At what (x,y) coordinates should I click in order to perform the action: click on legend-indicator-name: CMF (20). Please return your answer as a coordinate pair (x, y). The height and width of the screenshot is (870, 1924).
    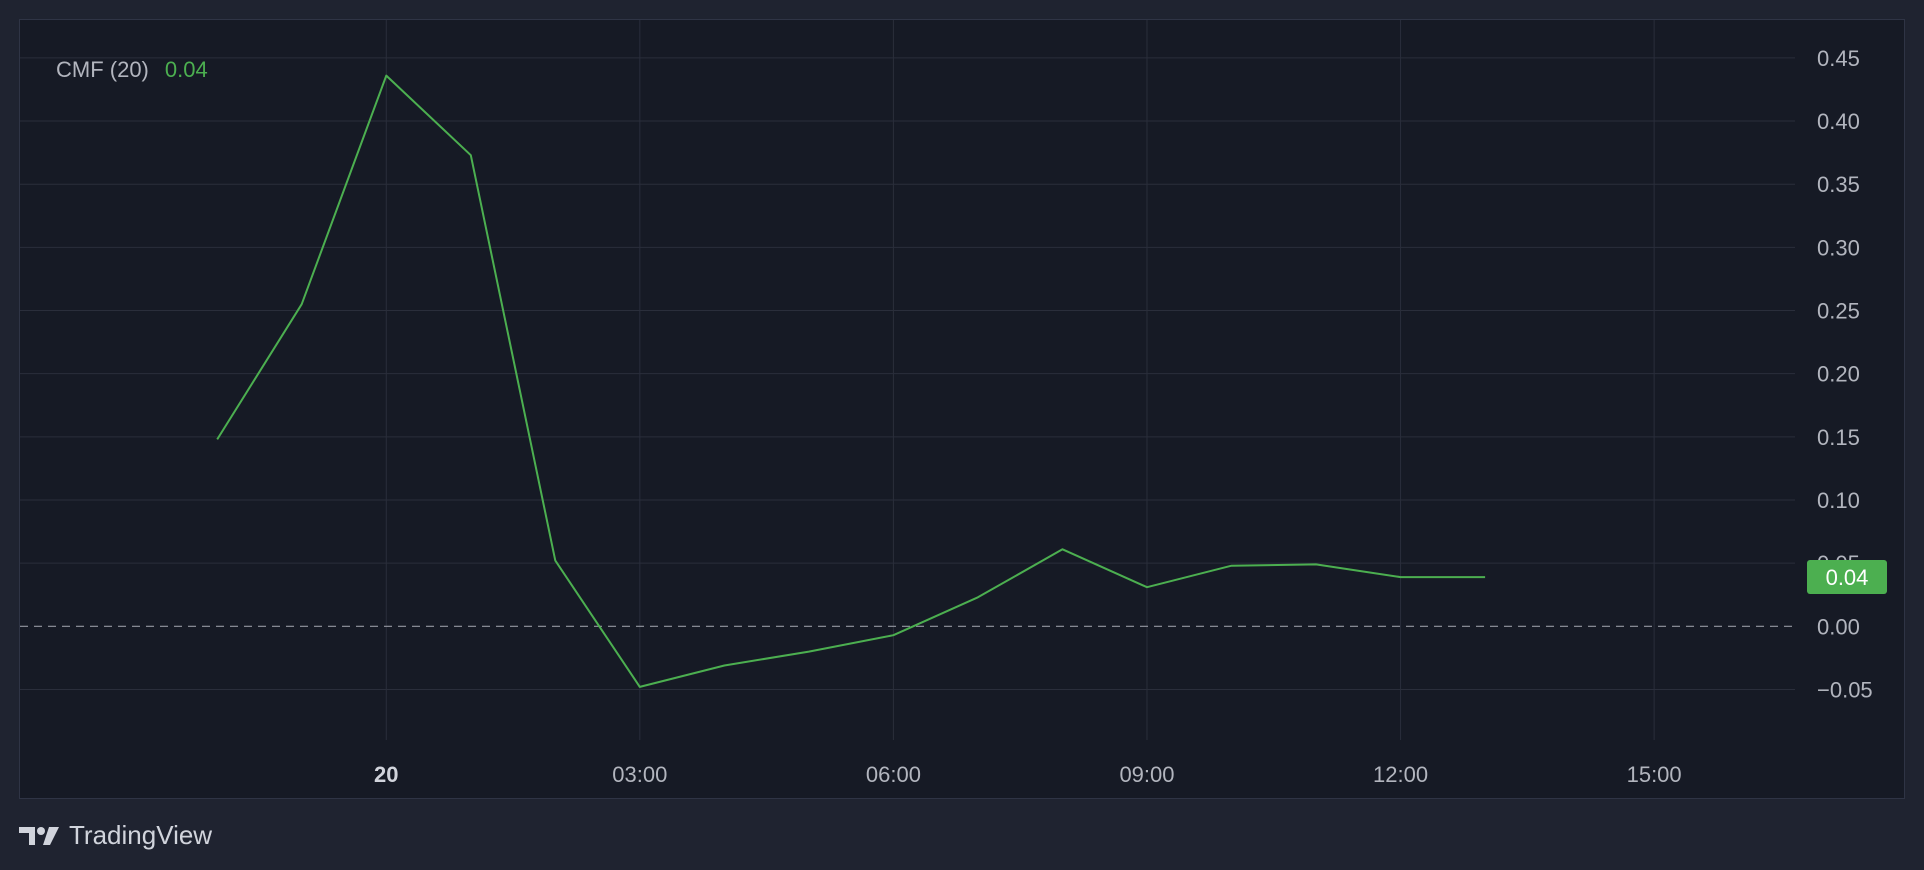
    Looking at the image, I should click on (102, 69).